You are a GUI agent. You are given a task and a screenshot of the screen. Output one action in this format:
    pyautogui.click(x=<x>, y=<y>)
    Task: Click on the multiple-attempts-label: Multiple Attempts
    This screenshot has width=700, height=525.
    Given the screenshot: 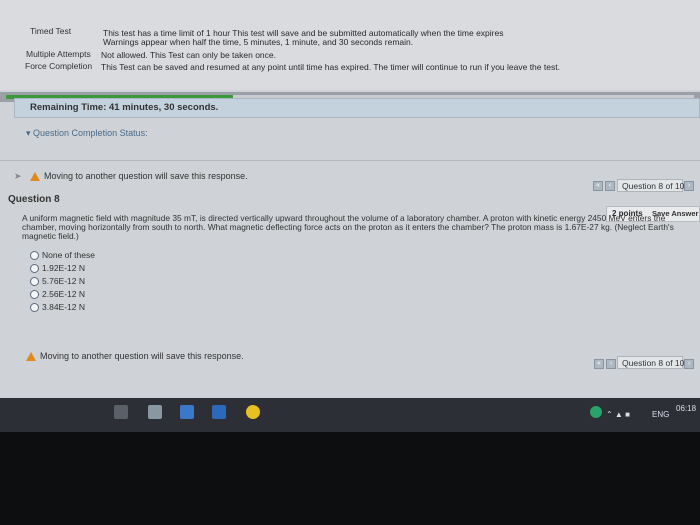 What is the action you would take?
    pyautogui.click(x=58, y=54)
    